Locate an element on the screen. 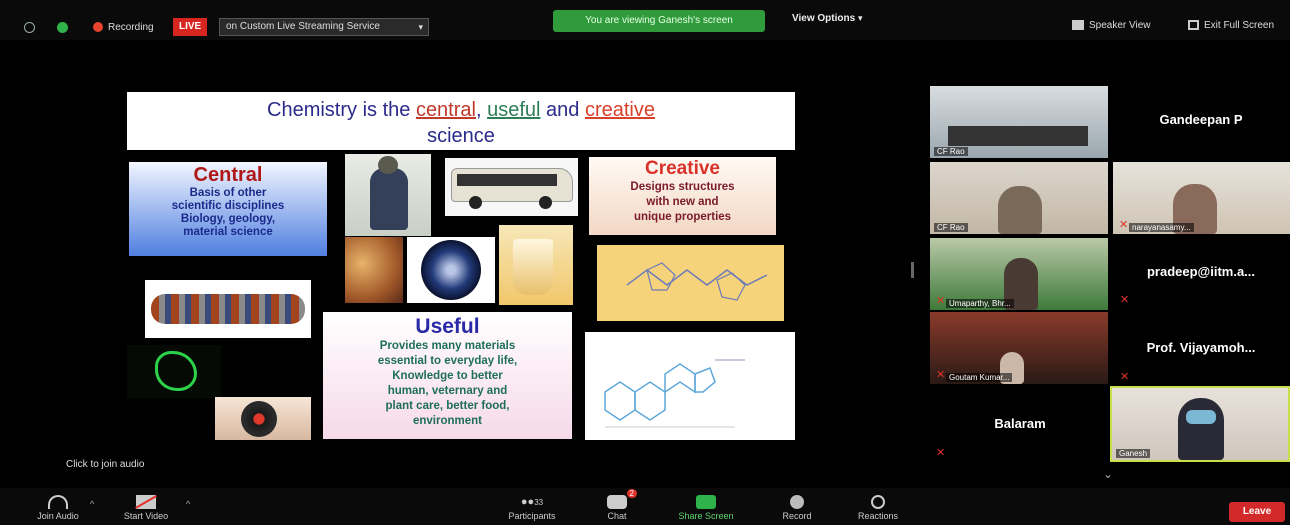 Image resolution: width=1290 pixels, height=525 pixels. useful-line: plant care, better food, is located at coordinates (447, 406).